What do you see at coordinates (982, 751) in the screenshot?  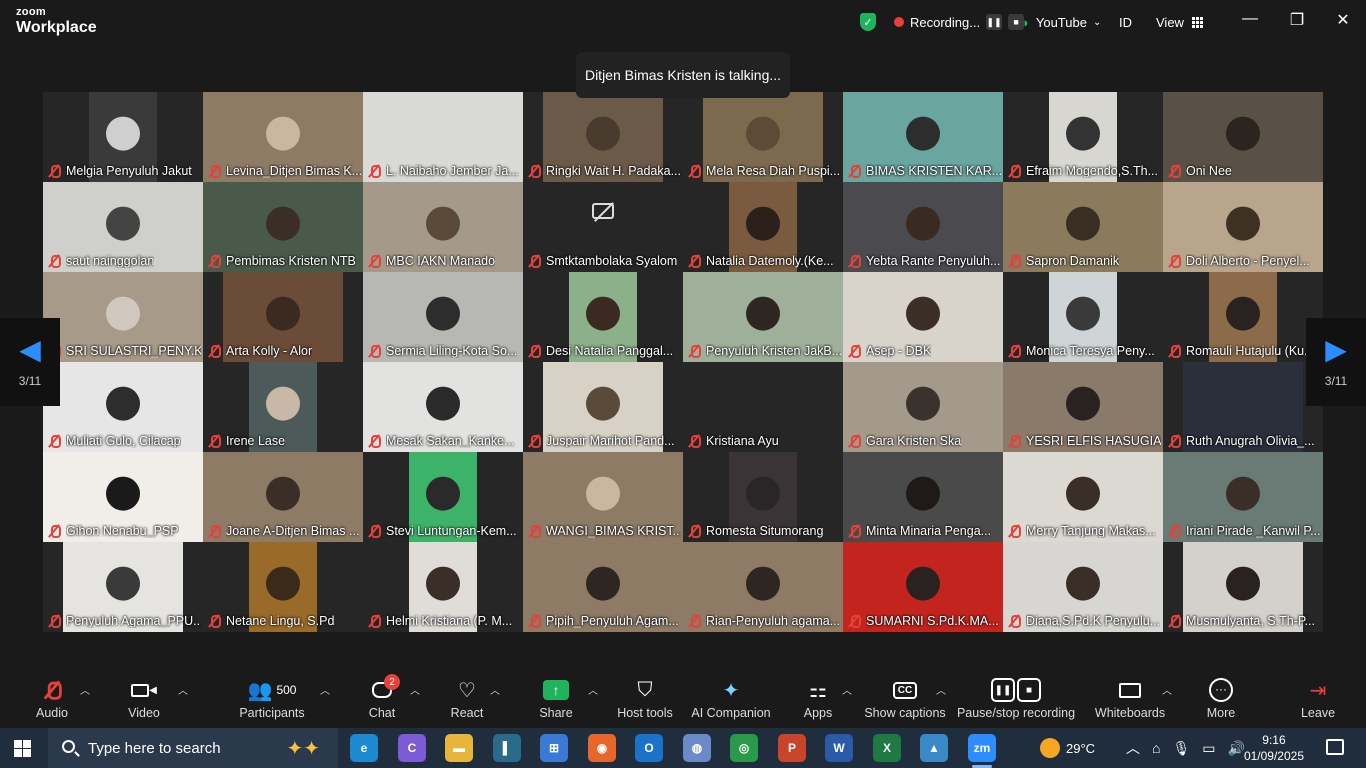 I see `zoom-icon: zm` at bounding box center [982, 751].